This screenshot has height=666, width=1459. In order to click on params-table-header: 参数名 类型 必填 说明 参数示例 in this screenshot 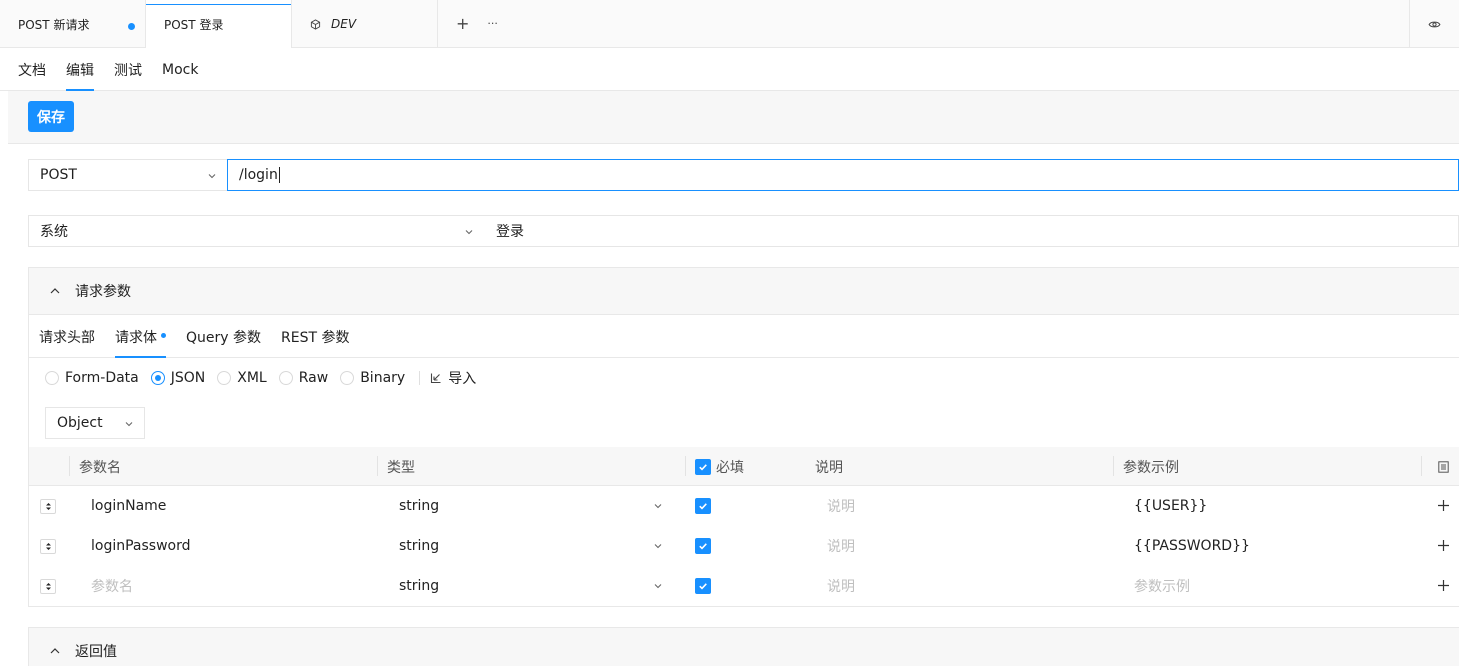, I will do `click(744, 466)`.